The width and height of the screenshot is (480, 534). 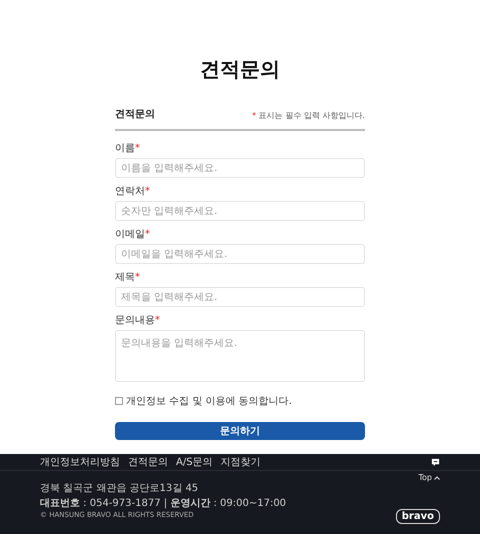 I want to click on submit-button: 문의하기, so click(x=240, y=431).